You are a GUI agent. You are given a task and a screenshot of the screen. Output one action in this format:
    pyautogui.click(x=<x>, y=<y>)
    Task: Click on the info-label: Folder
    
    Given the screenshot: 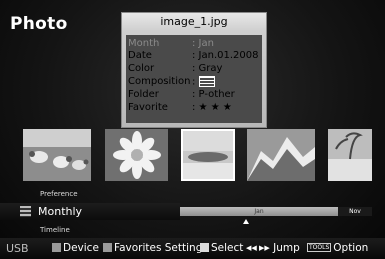 What is the action you would take?
    pyautogui.click(x=143, y=94)
    